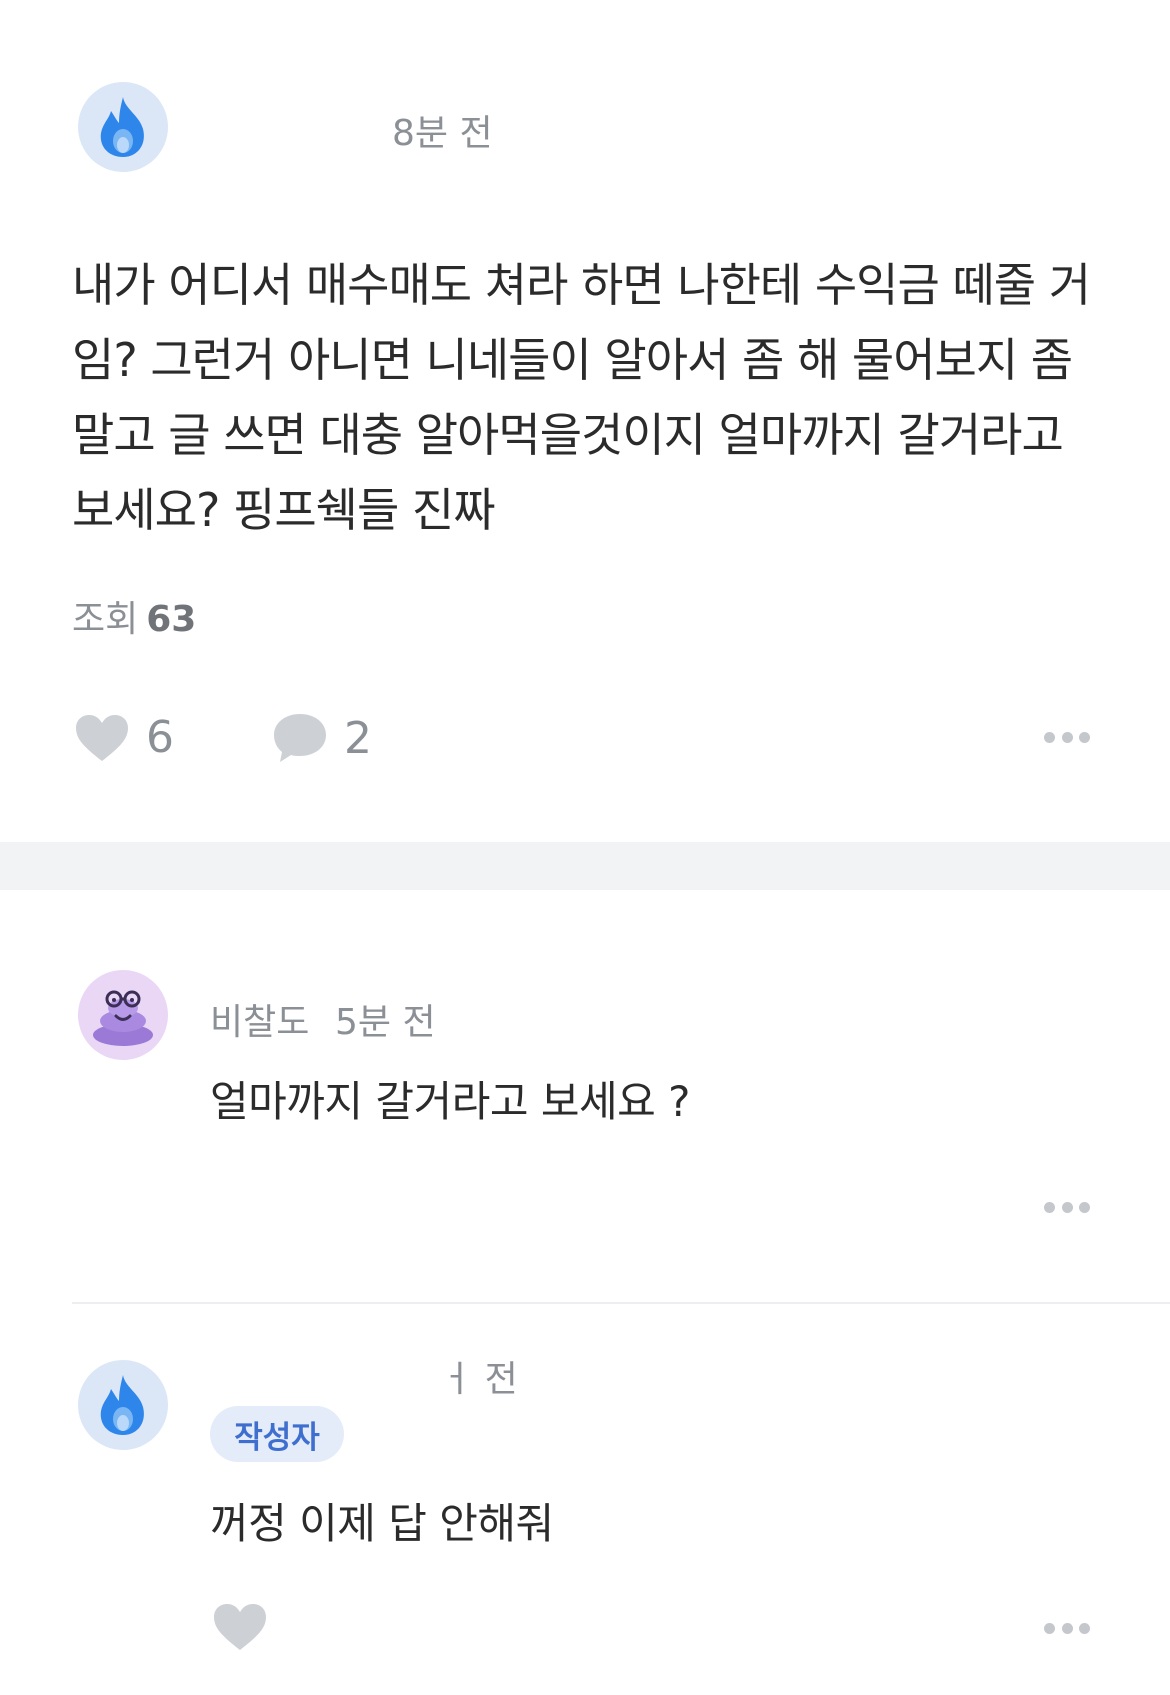  Describe the element at coordinates (382, 1523) in the screenshot. I see `comment-text: 꺼정 이제 답 안해줘` at that location.